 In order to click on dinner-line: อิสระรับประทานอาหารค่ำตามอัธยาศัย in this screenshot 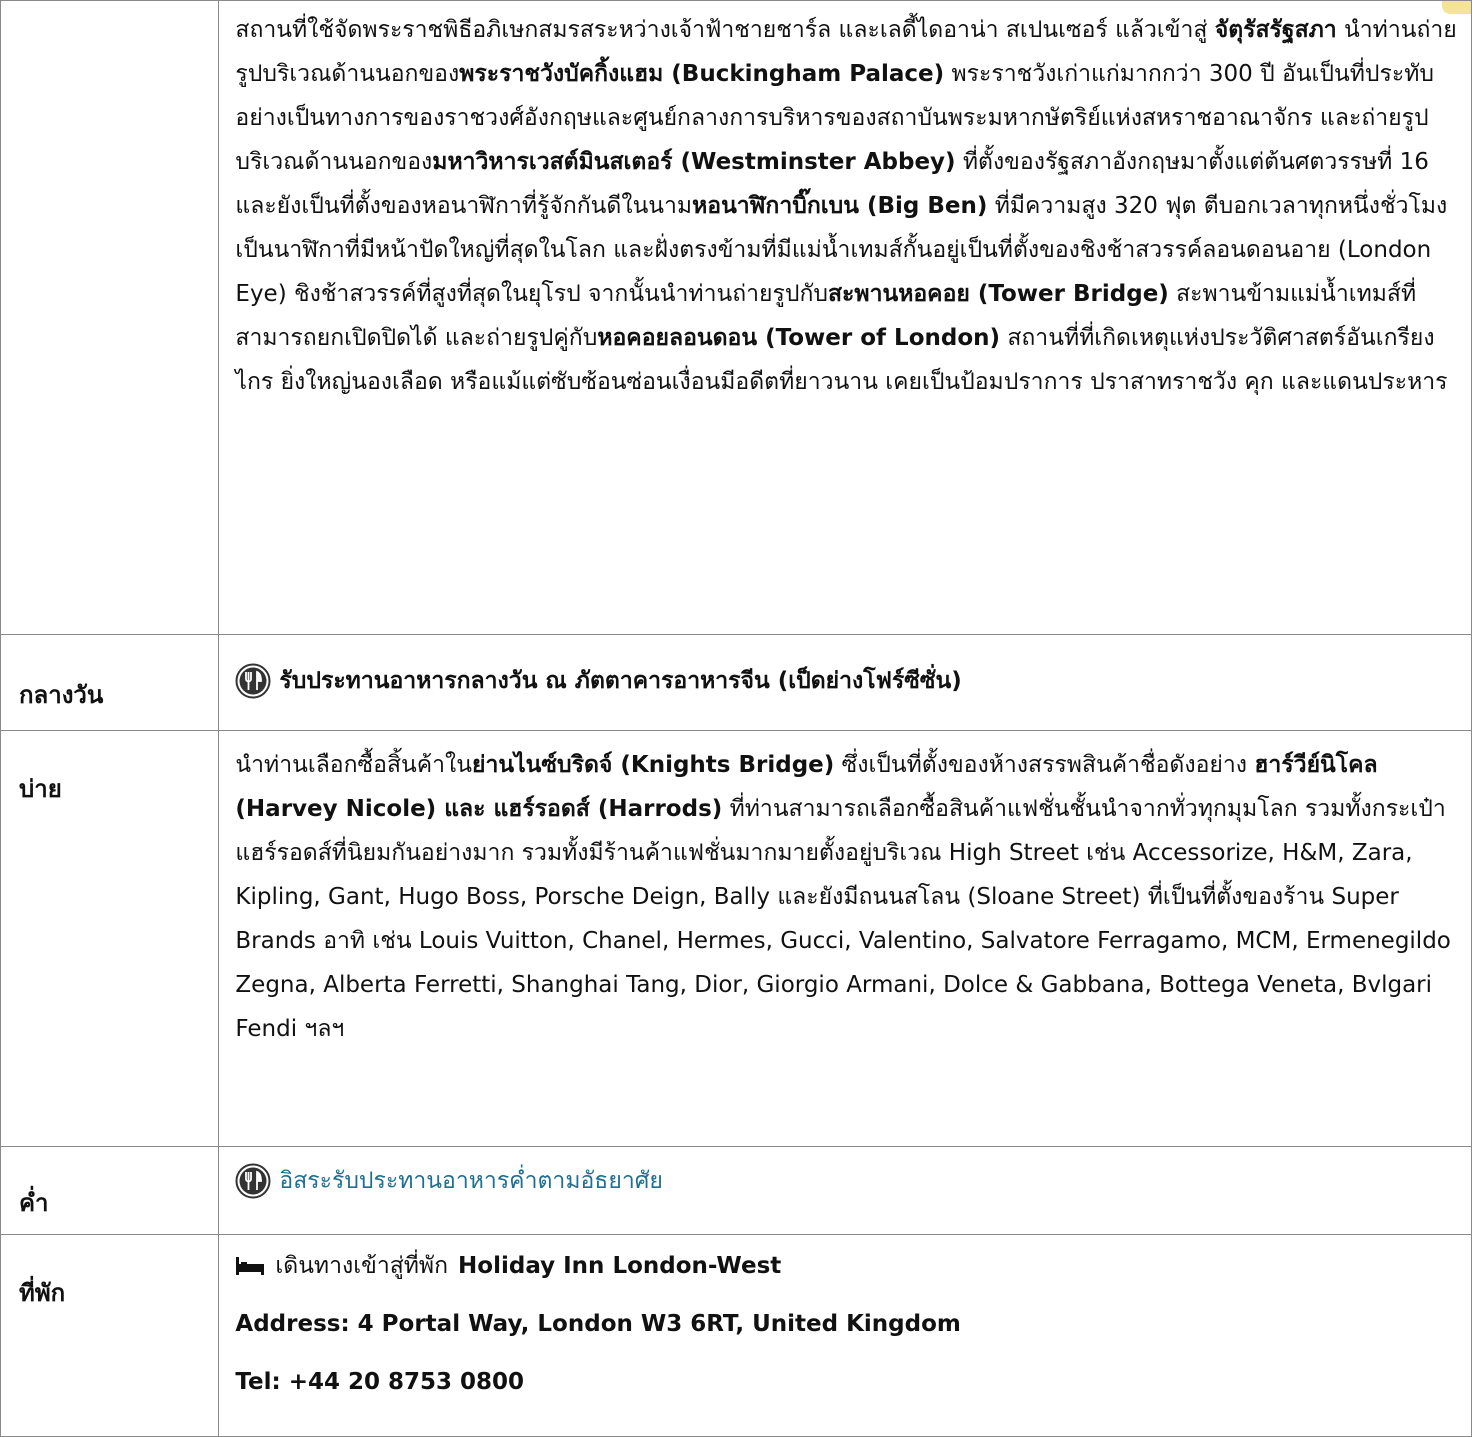, I will do `click(846, 1181)`.